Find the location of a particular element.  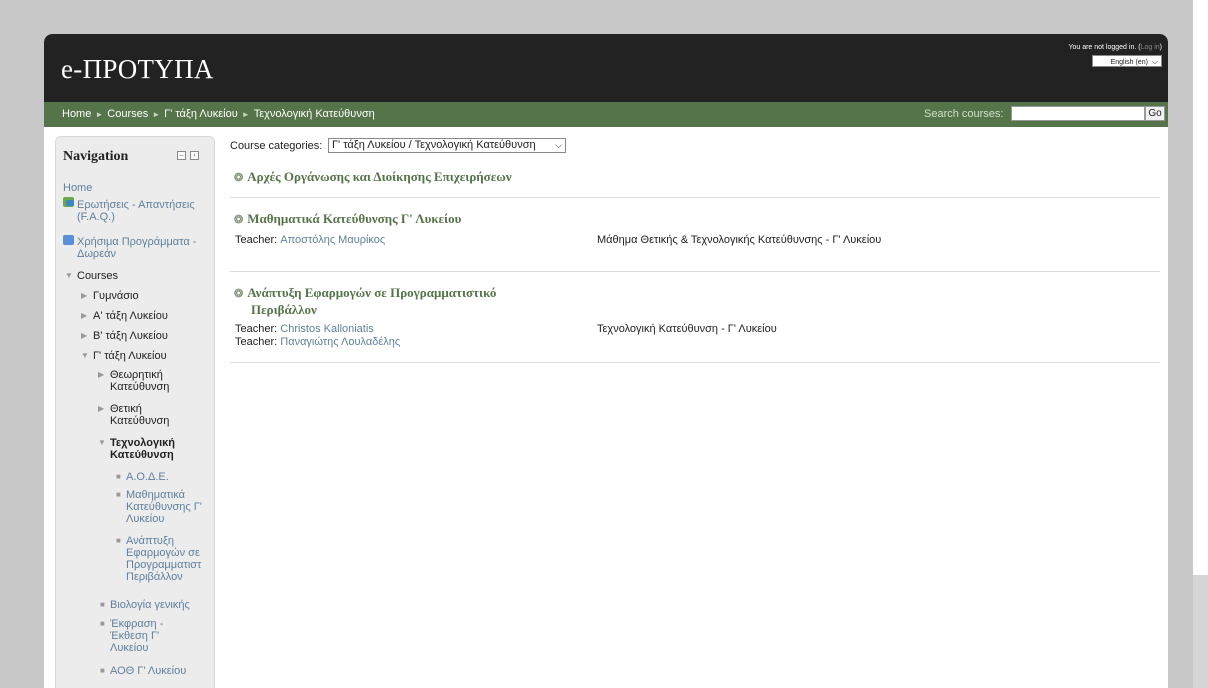

faq-icon-overlay is located at coordinates (70, 203).